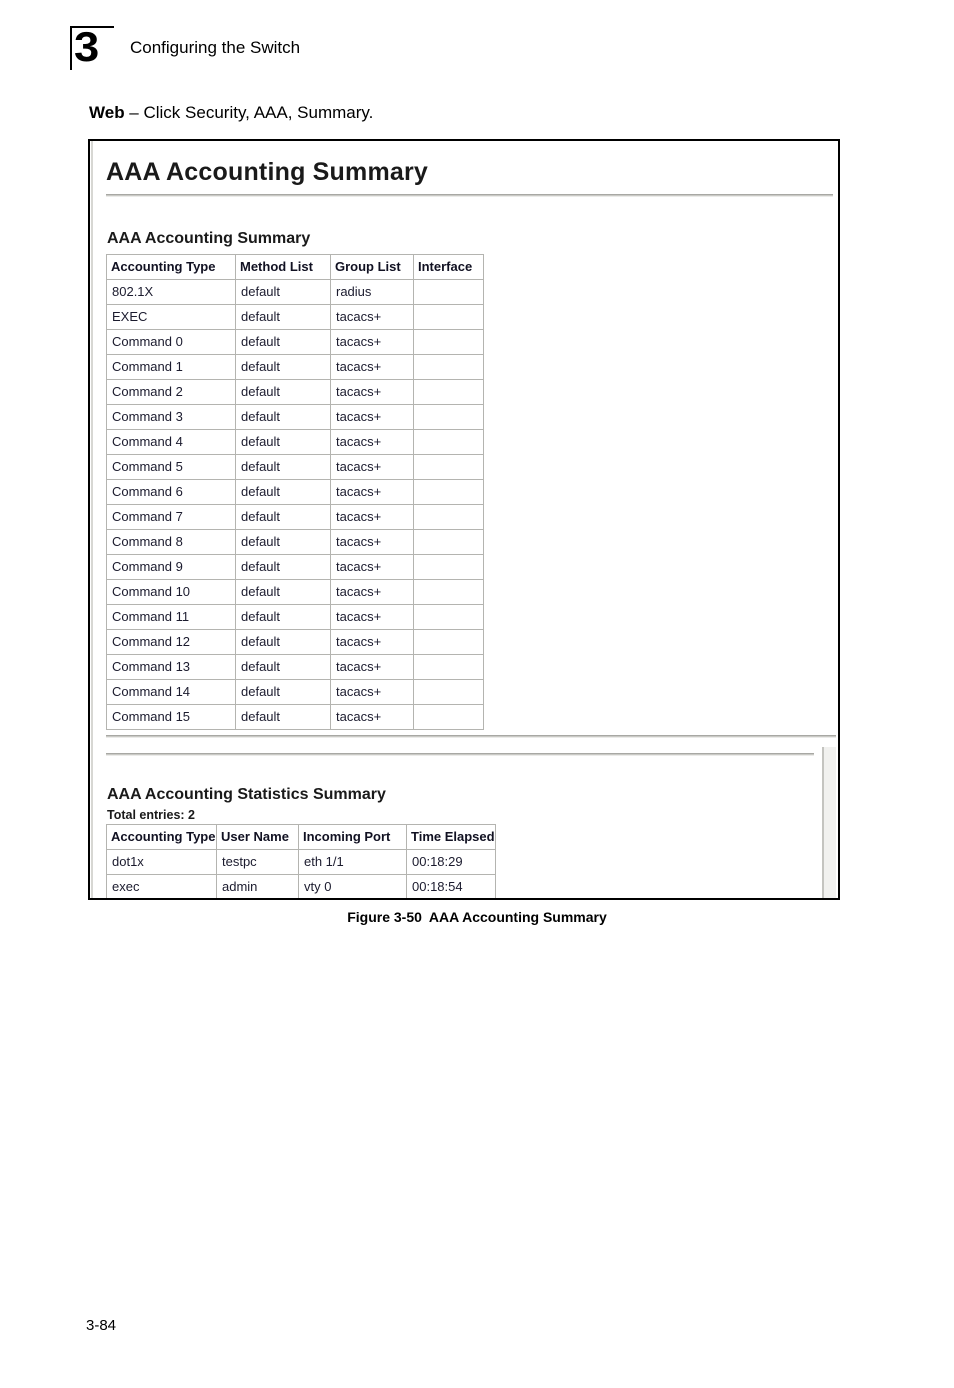 This screenshot has width=954, height=1388. Describe the element at coordinates (829, 822) in the screenshot. I see `vertical-scrollbar` at that location.